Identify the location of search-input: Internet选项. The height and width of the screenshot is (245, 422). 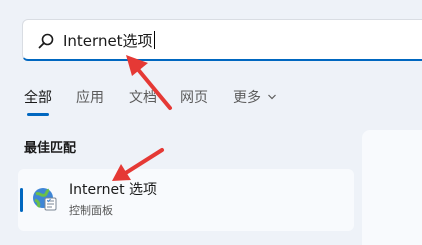
(109, 41).